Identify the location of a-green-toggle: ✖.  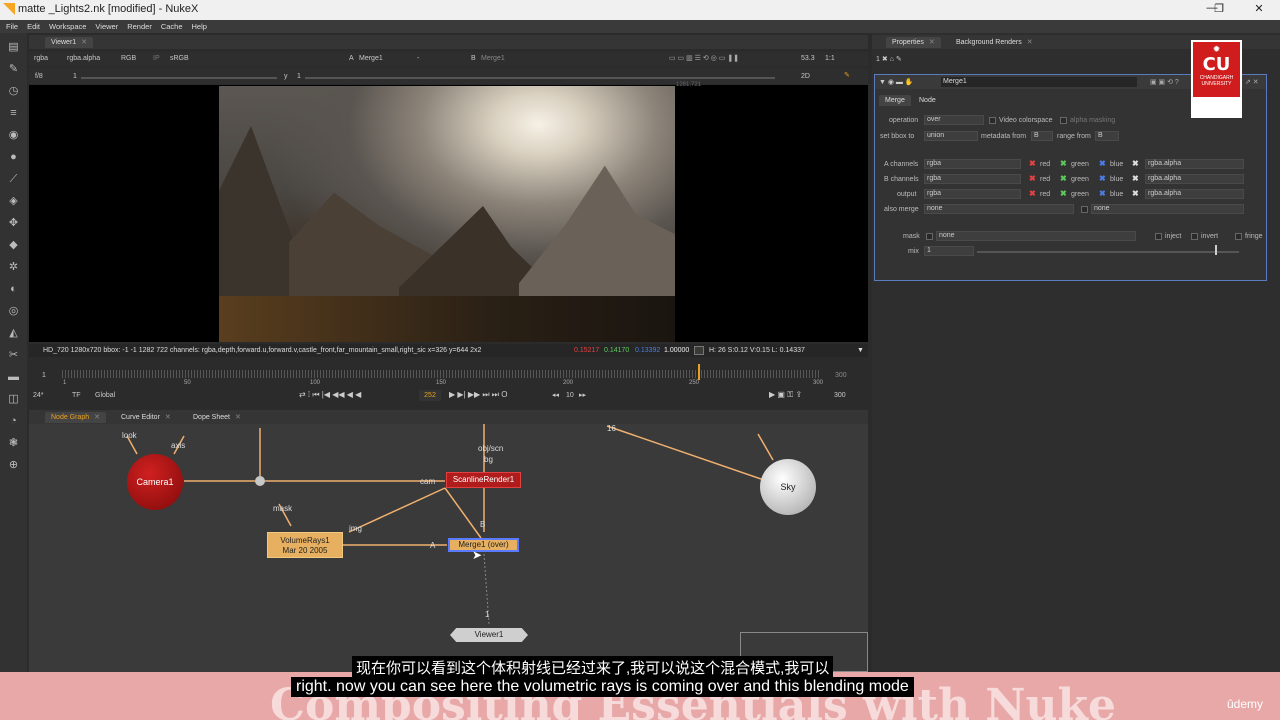
(1063, 163).